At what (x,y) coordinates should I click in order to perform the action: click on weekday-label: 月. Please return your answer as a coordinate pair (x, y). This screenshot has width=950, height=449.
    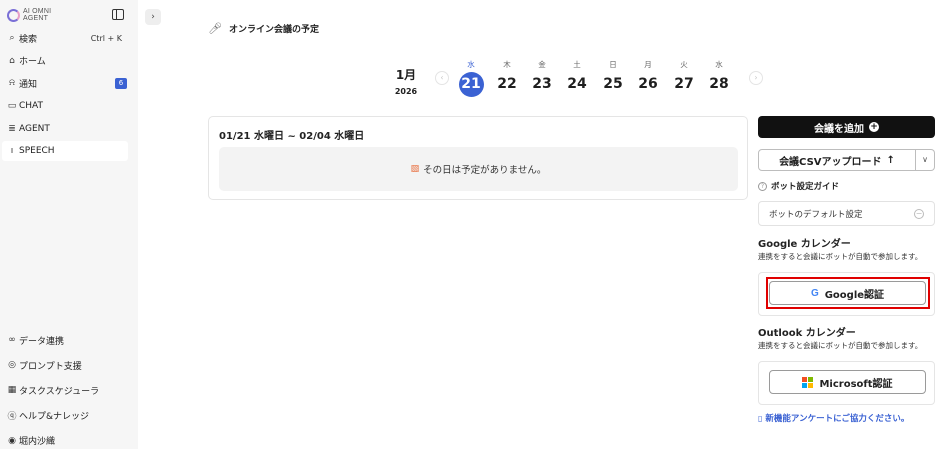
    Looking at the image, I should click on (648, 64).